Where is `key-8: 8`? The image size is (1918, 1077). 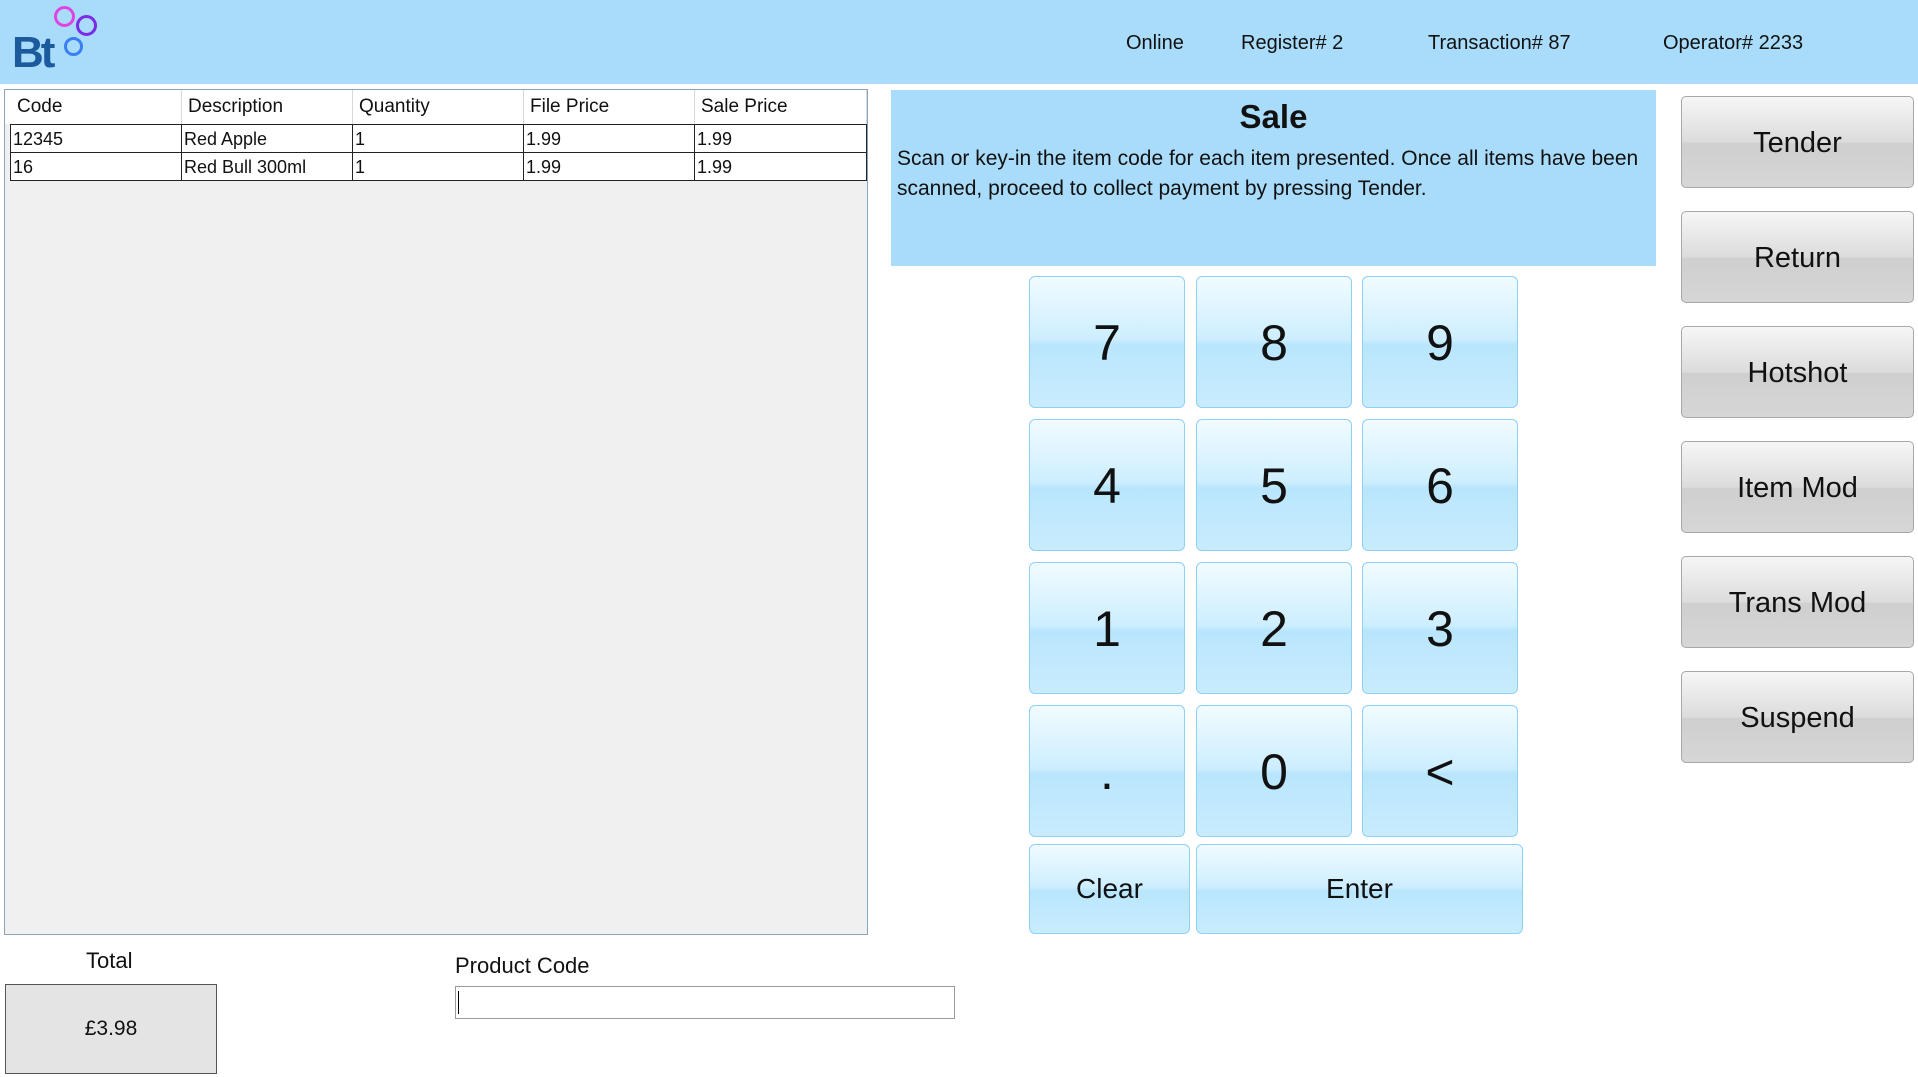 key-8: 8 is located at coordinates (1274, 342).